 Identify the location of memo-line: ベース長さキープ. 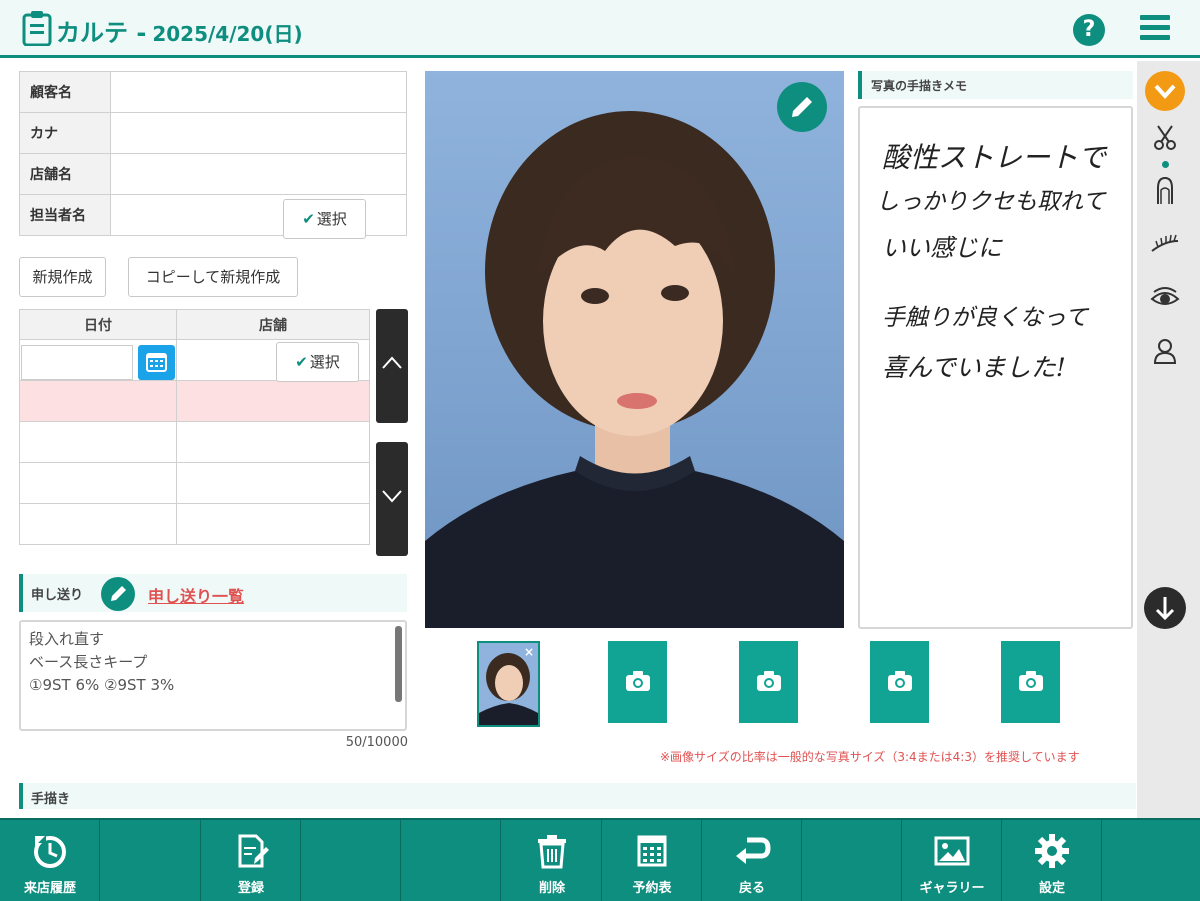
(88, 662).